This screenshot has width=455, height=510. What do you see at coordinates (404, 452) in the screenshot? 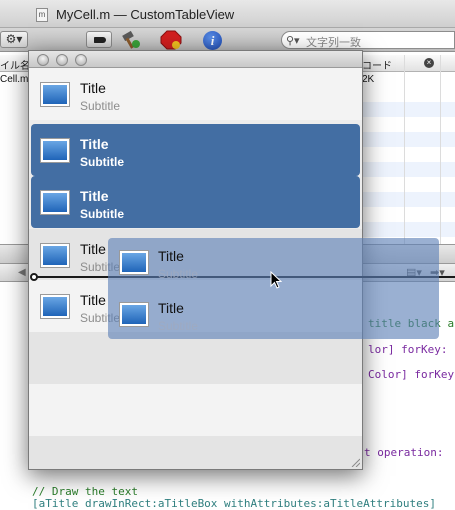
I see `code-line: t operation:` at bounding box center [404, 452].